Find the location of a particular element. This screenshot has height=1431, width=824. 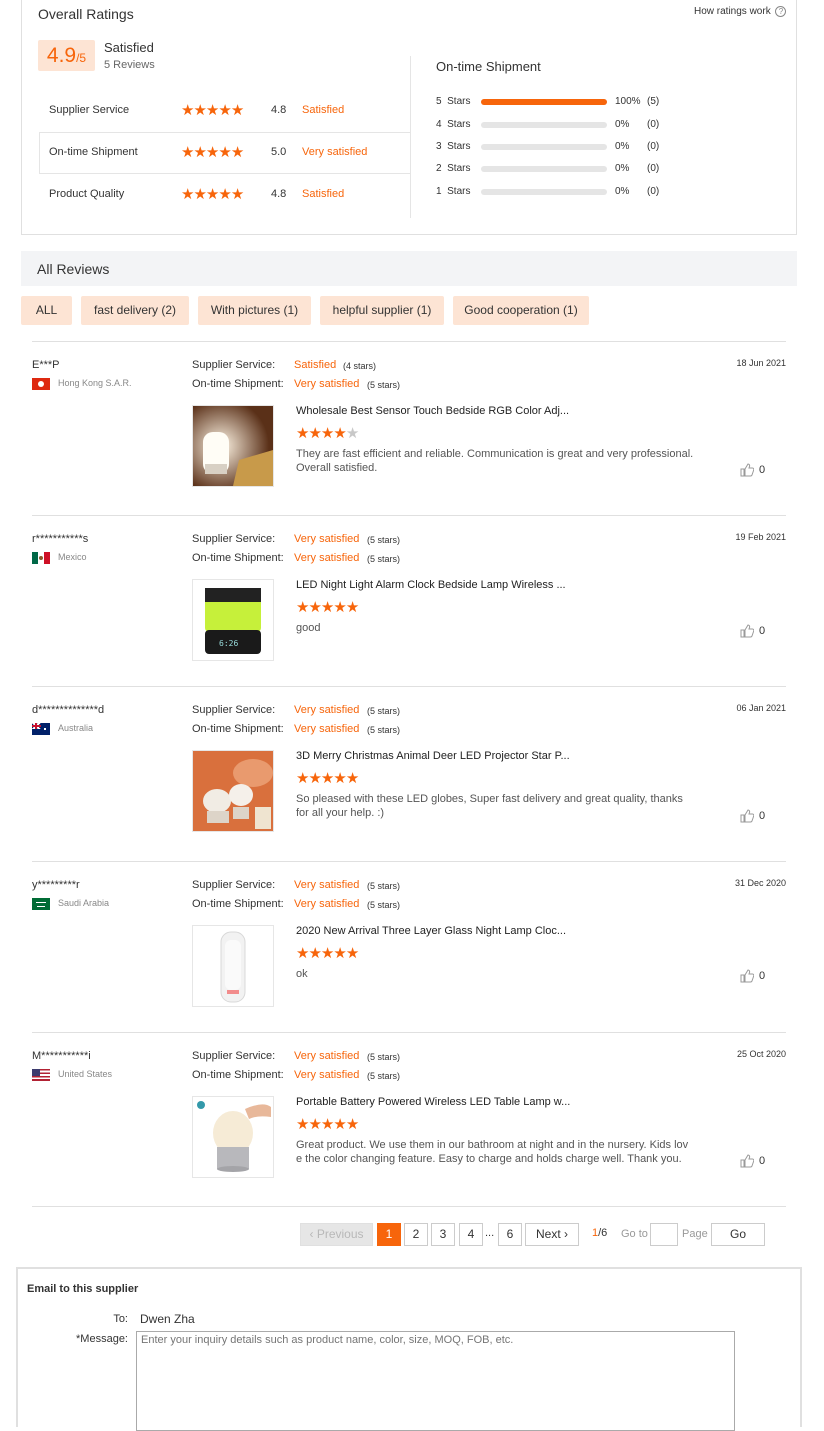

category-stars: ★★★★★ is located at coordinates (212, 152).